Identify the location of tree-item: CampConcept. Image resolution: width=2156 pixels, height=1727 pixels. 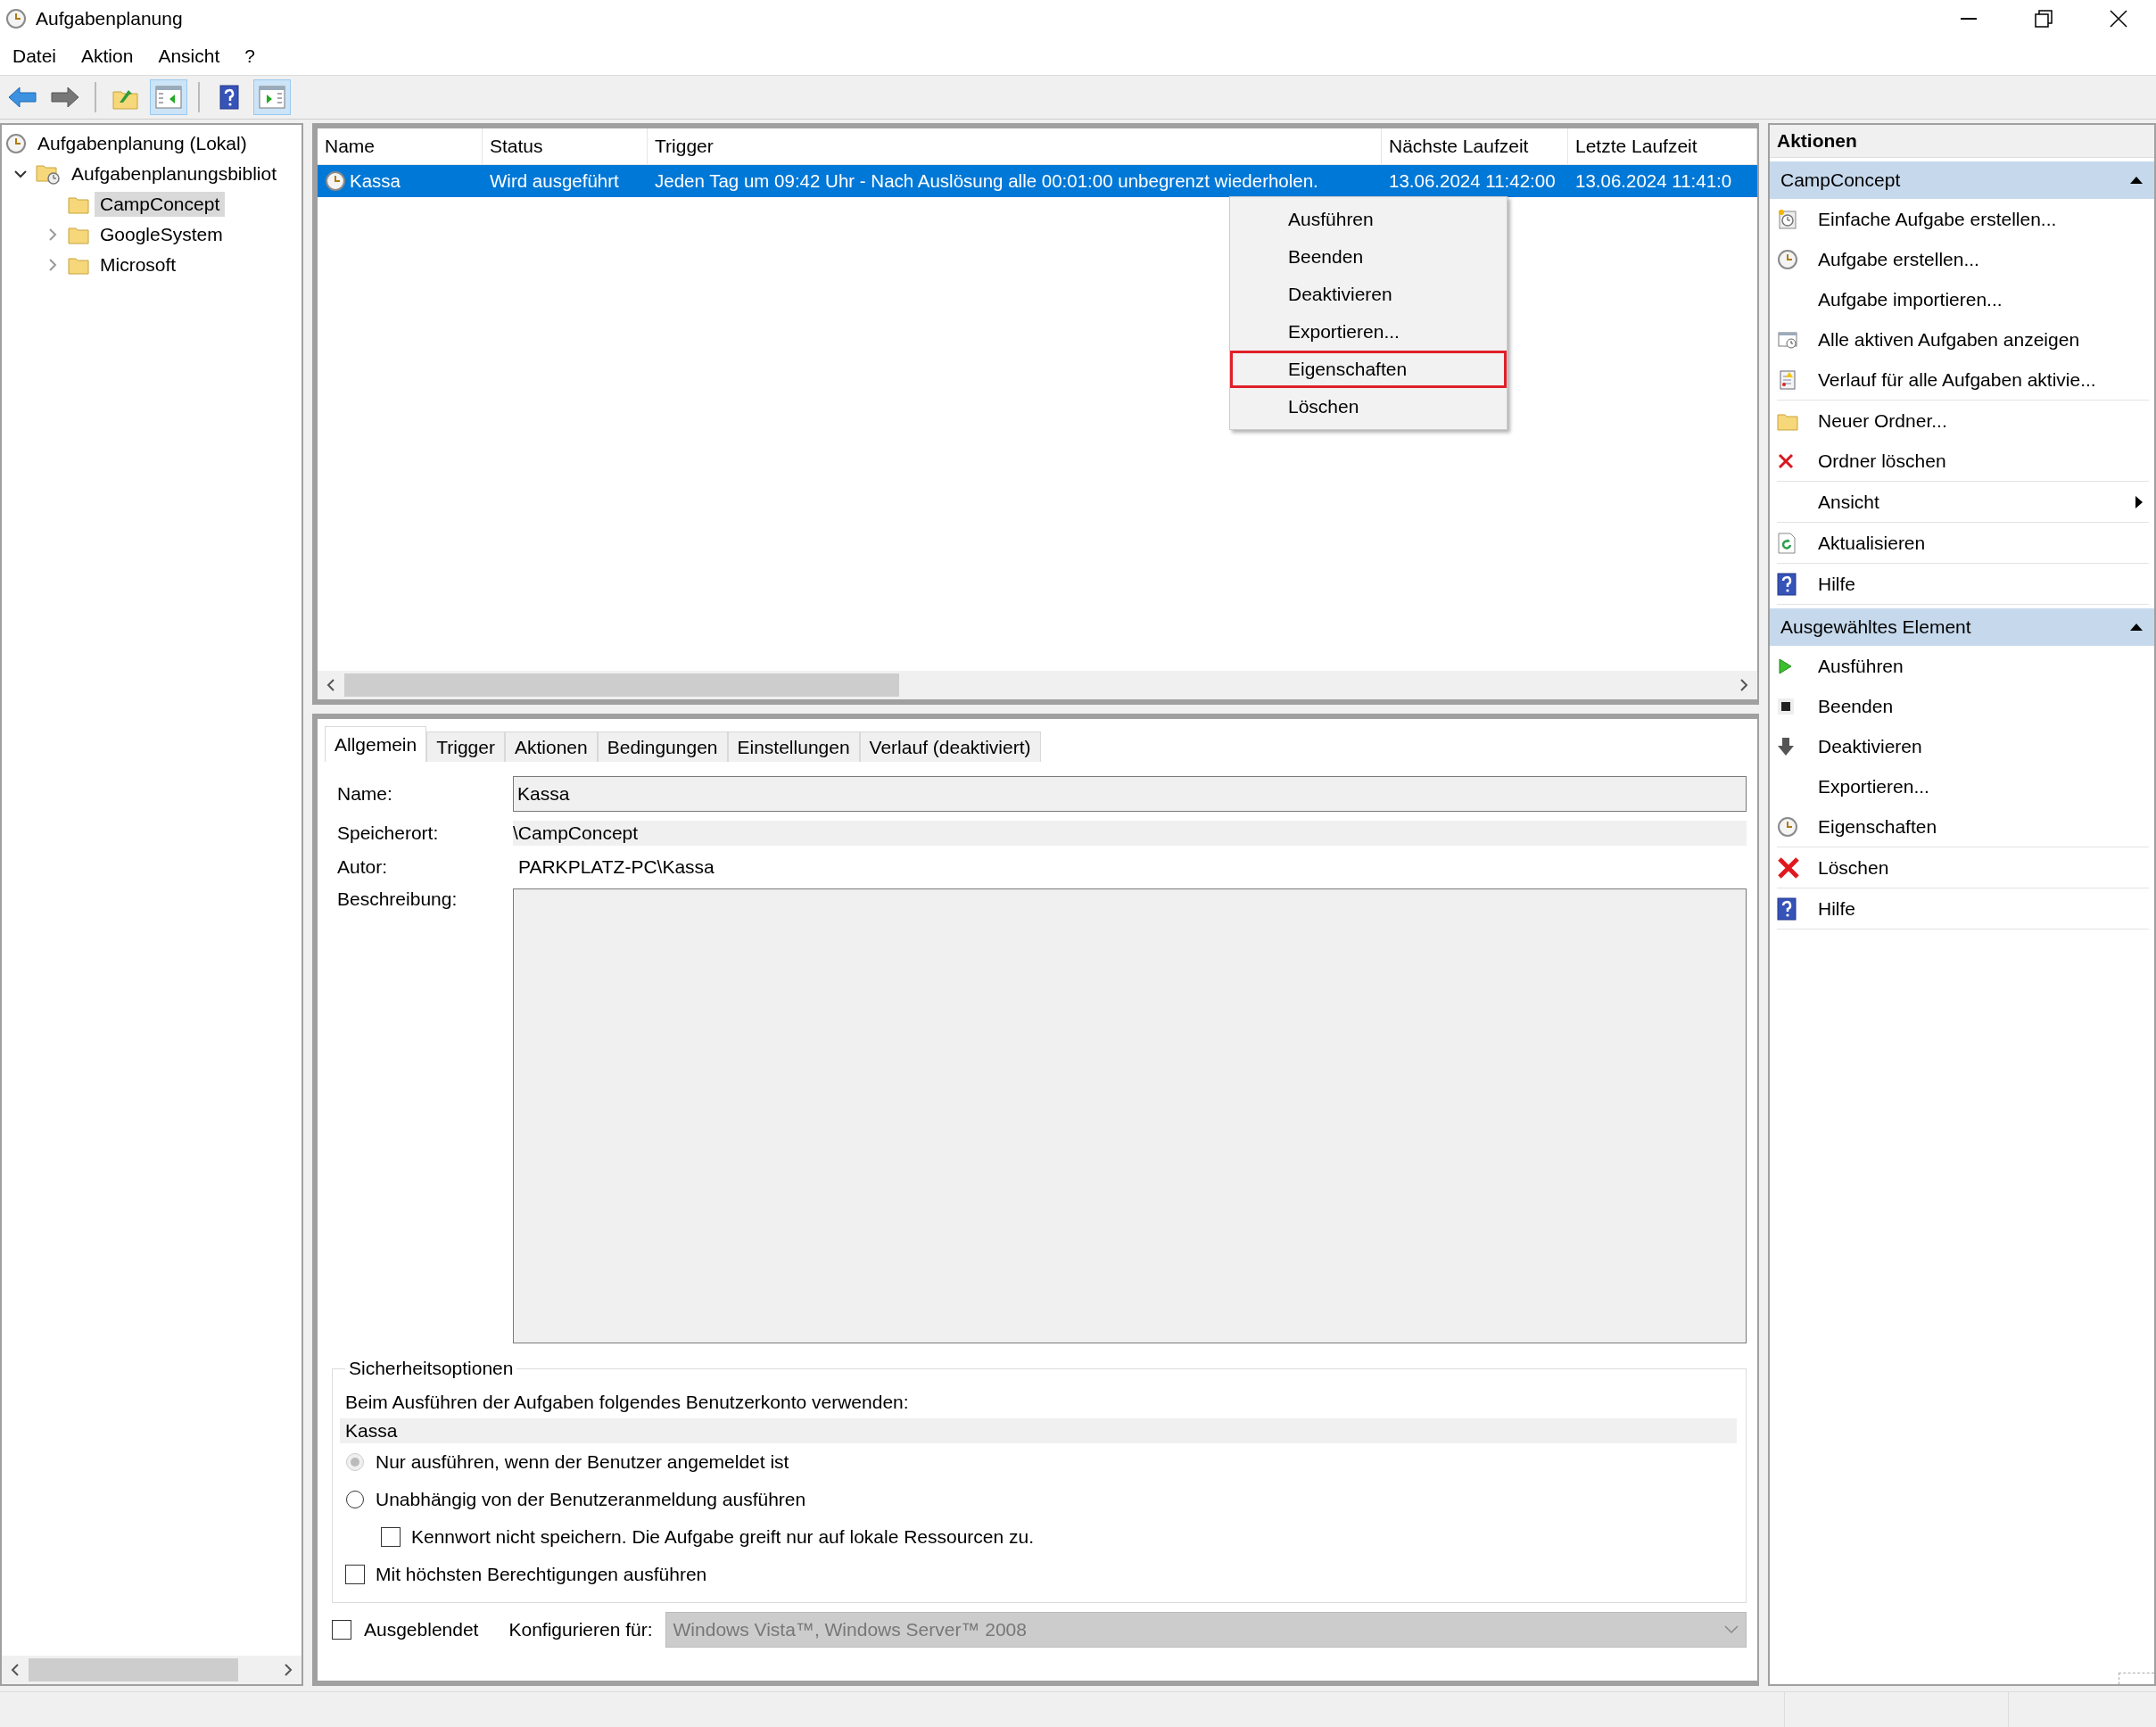
(160, 204).